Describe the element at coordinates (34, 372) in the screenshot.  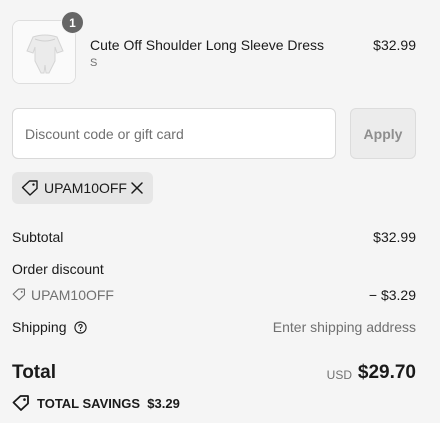
I see `total-label: Total` at that location.